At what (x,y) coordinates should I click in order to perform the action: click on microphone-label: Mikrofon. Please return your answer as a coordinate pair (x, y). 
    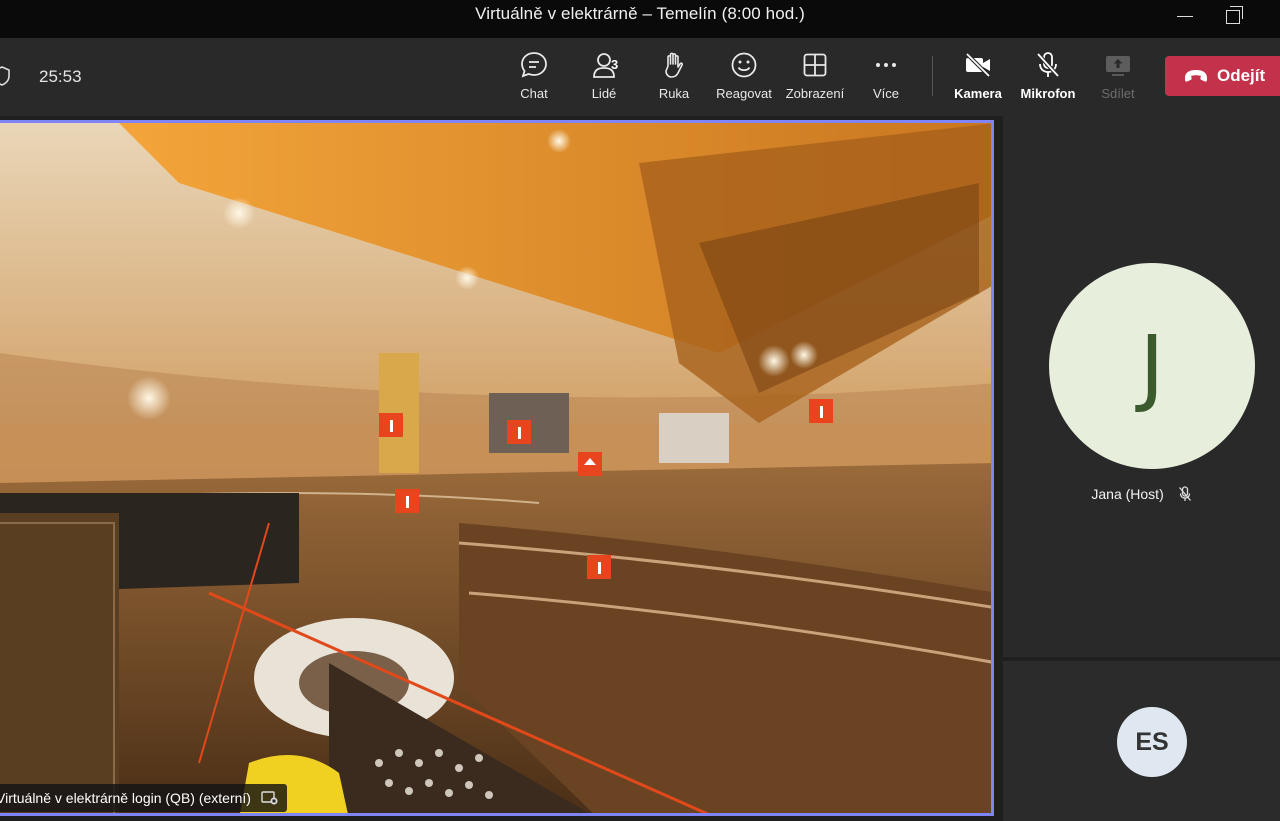
    Looking at the image, I should click on (1048, 93).